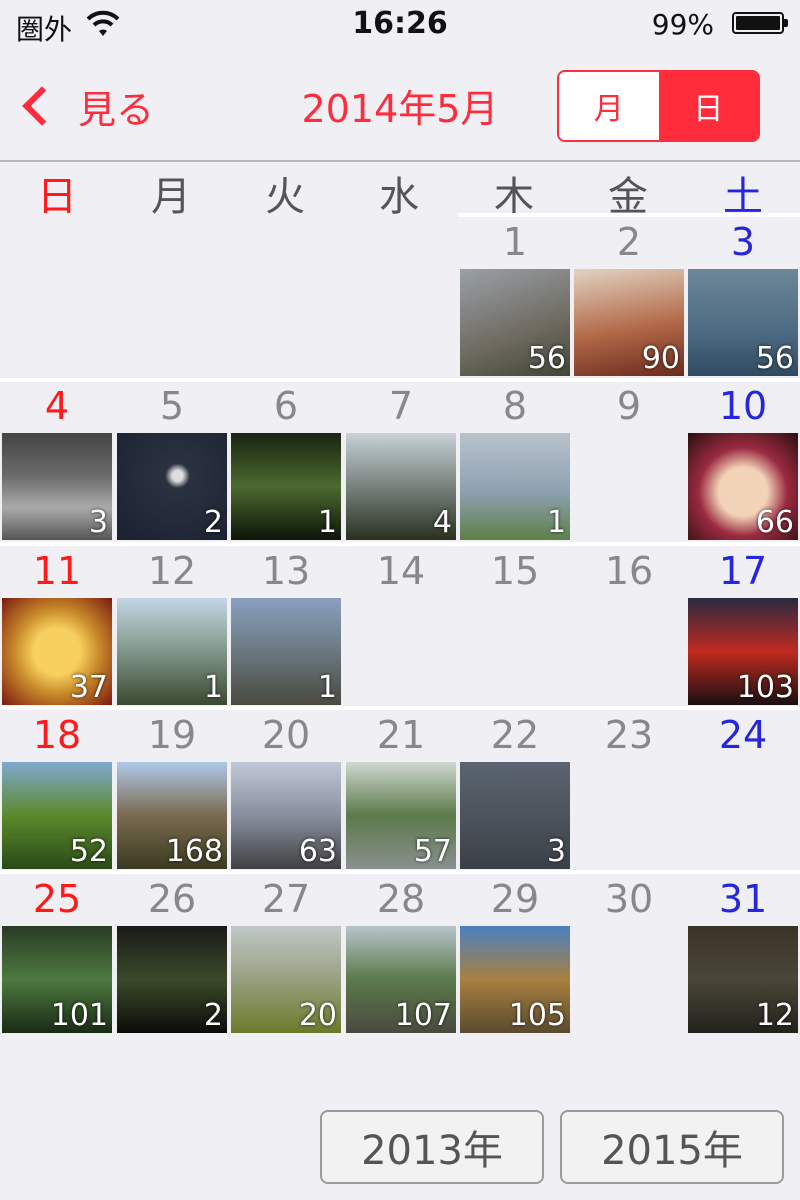 The width and height of the screenshot is (800, 1200). What do you see at coordinates (514, 197) in the screenshot?
I see `weekday-thursday: 木` at bounding box center [514, 197].